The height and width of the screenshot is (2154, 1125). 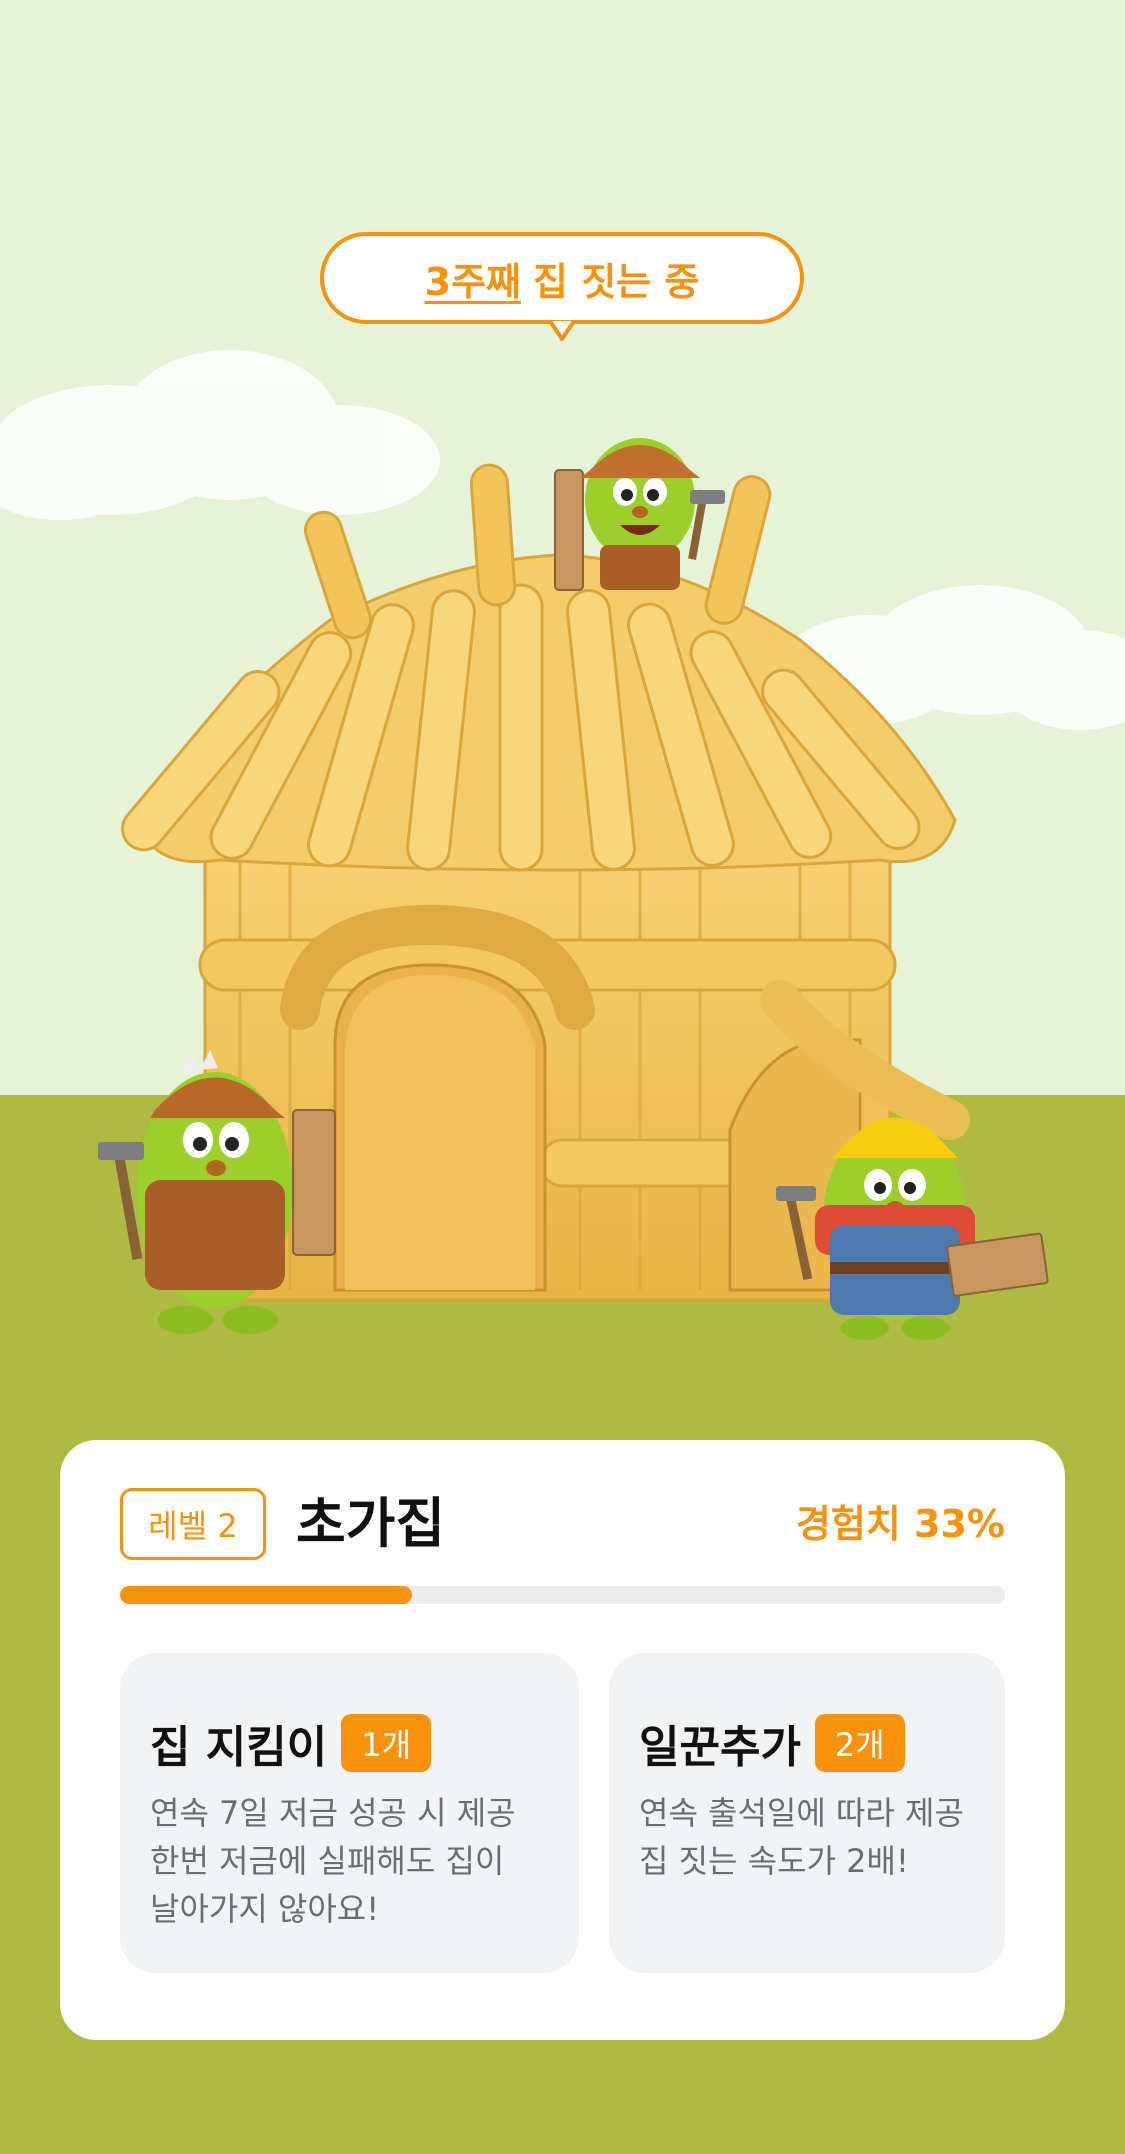 I want to click on perk-description-line: 날아가지 않아요!, so click(x=265, y=1909).